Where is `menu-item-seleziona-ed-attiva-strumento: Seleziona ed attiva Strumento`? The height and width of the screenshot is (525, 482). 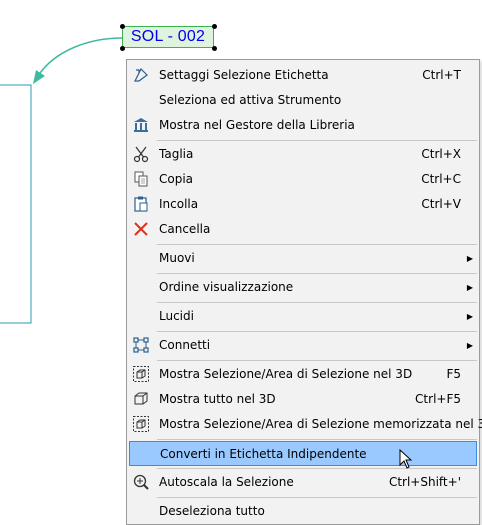 menu-item-seleziona-ed-attiva-strumento: Seleziona ed attiva Strumento is located at coordinates (303, 100).